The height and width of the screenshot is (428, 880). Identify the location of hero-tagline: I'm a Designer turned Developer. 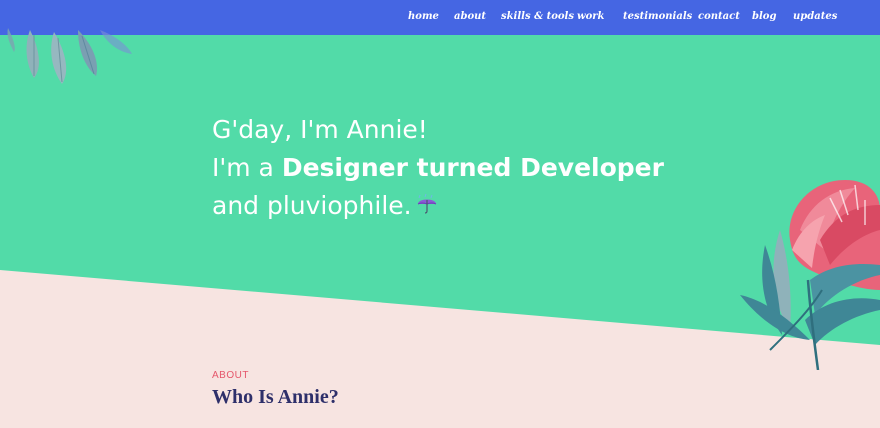
(438, 168).